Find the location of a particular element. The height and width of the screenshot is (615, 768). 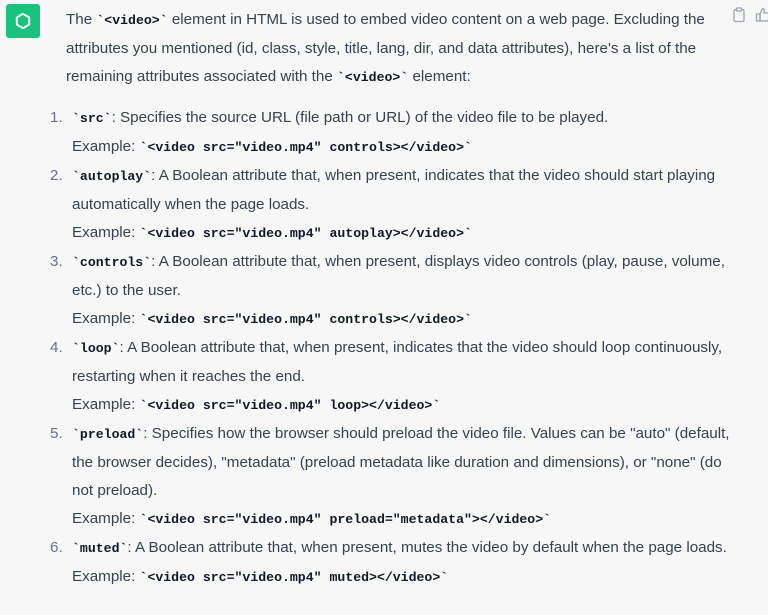

attribute-name: `loop` is located at coordinates (96, 348).